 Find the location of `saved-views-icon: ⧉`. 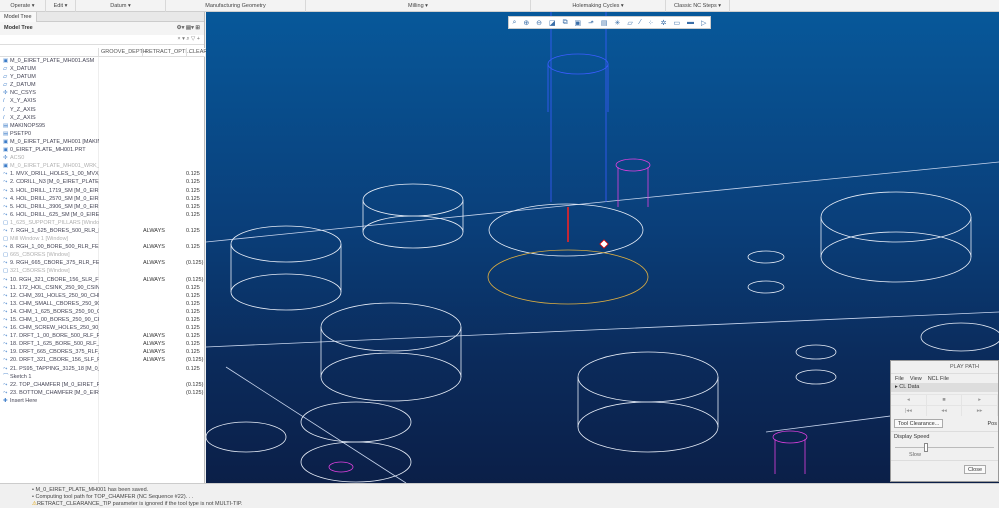

saved-views-icon: ⧉ is located at coordinates (565, 23).